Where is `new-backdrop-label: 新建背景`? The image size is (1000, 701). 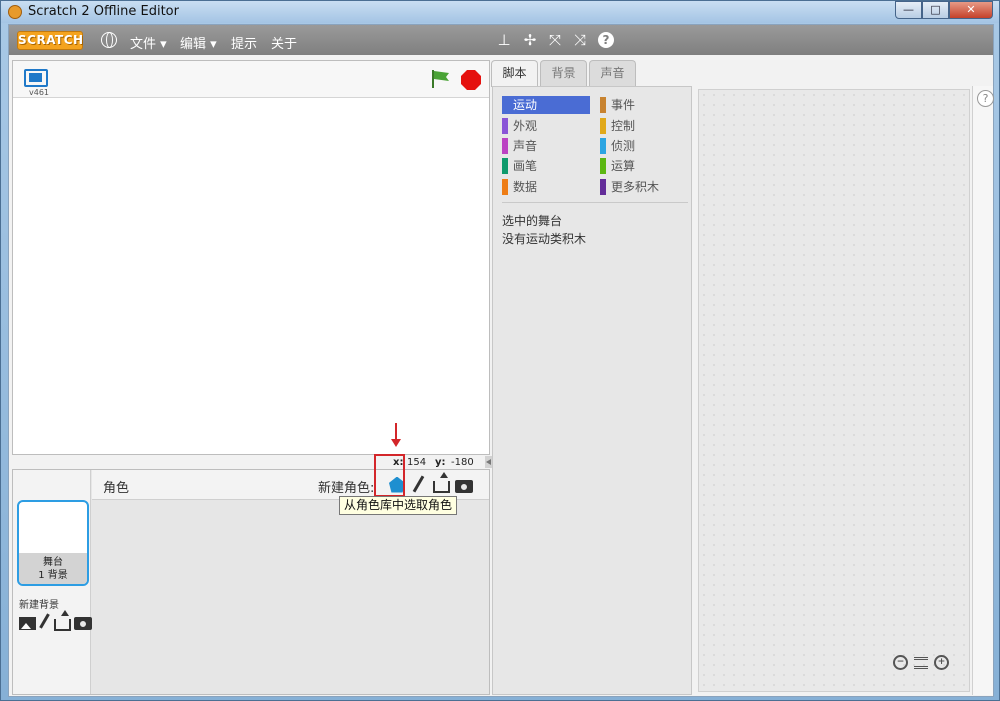 new-backdrop-label: 新建背景 is located at coordinates (39, 605).